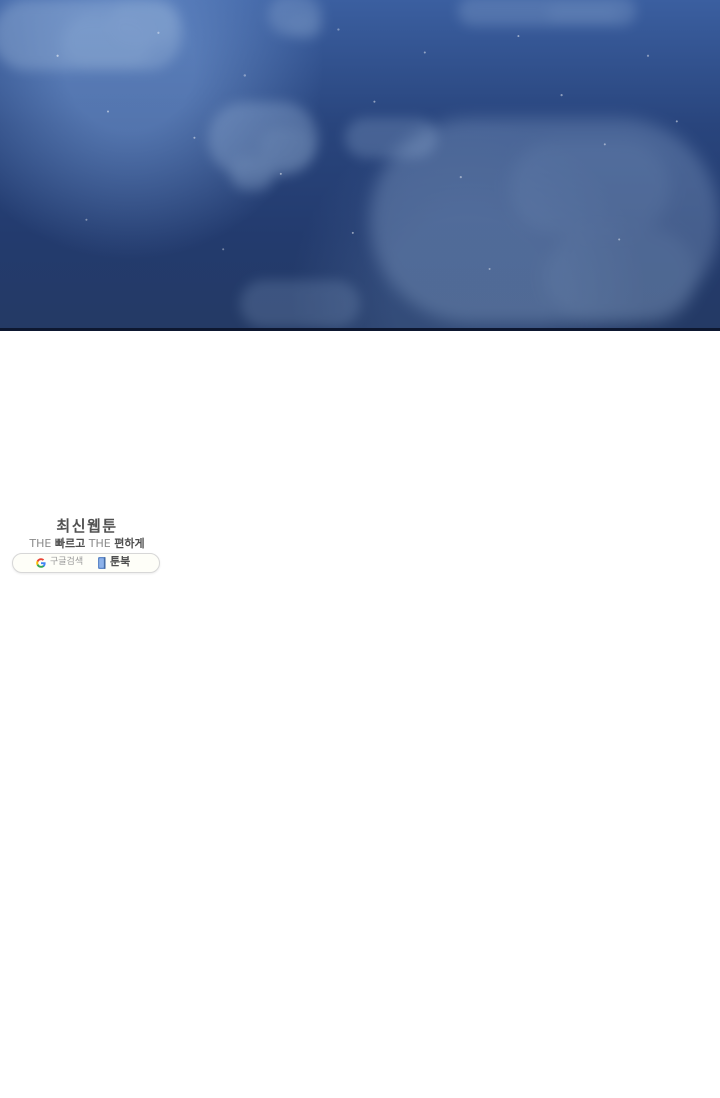 The height and width of the screenshot is (1098, 720). I want to click on subtitle-the-1: THE, so click(40, 543).